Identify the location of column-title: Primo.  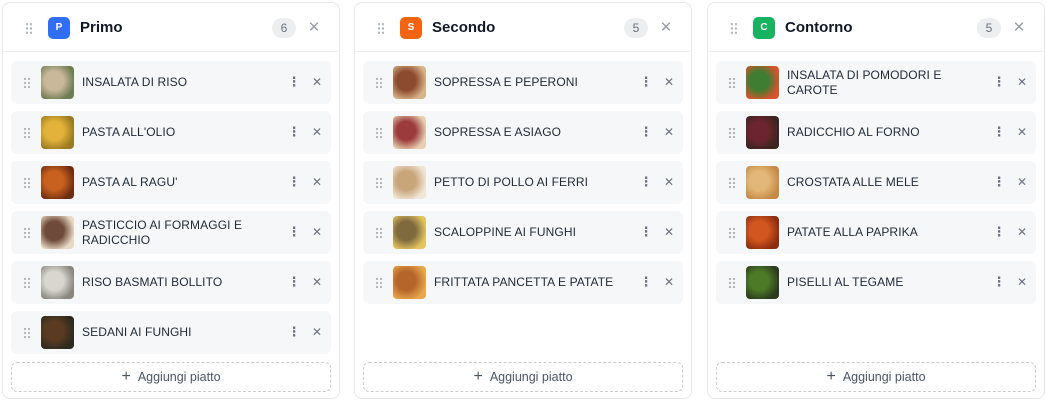
(101, 27).